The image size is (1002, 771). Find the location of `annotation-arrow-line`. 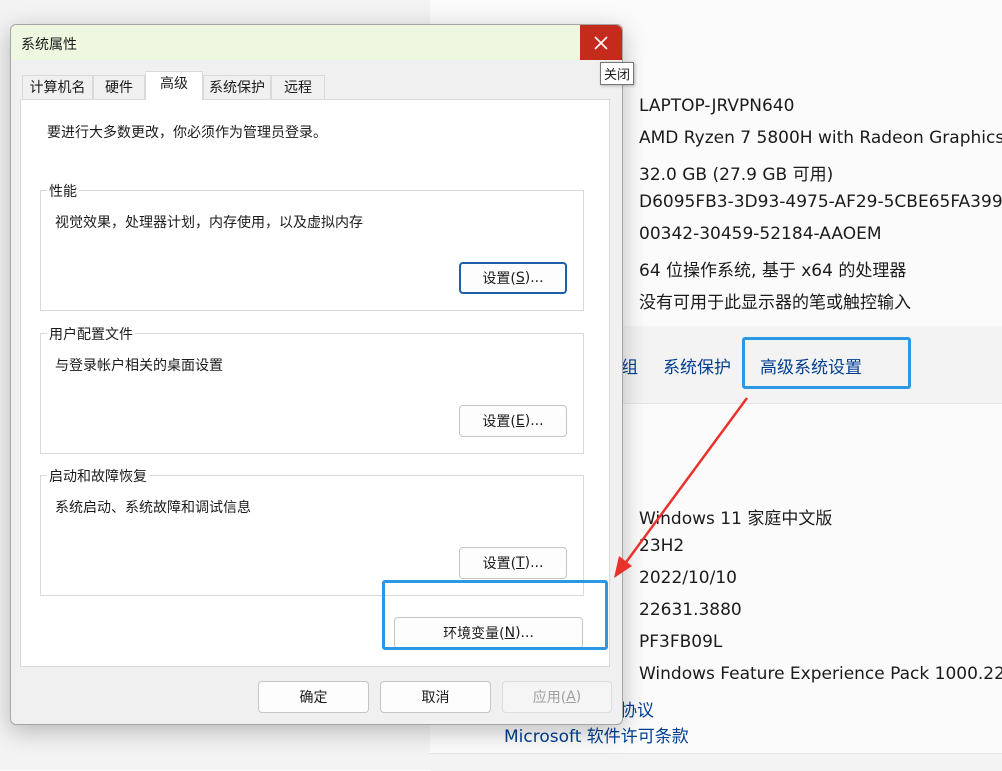

annotation-arrow-line is located at coordinates (685, 481).